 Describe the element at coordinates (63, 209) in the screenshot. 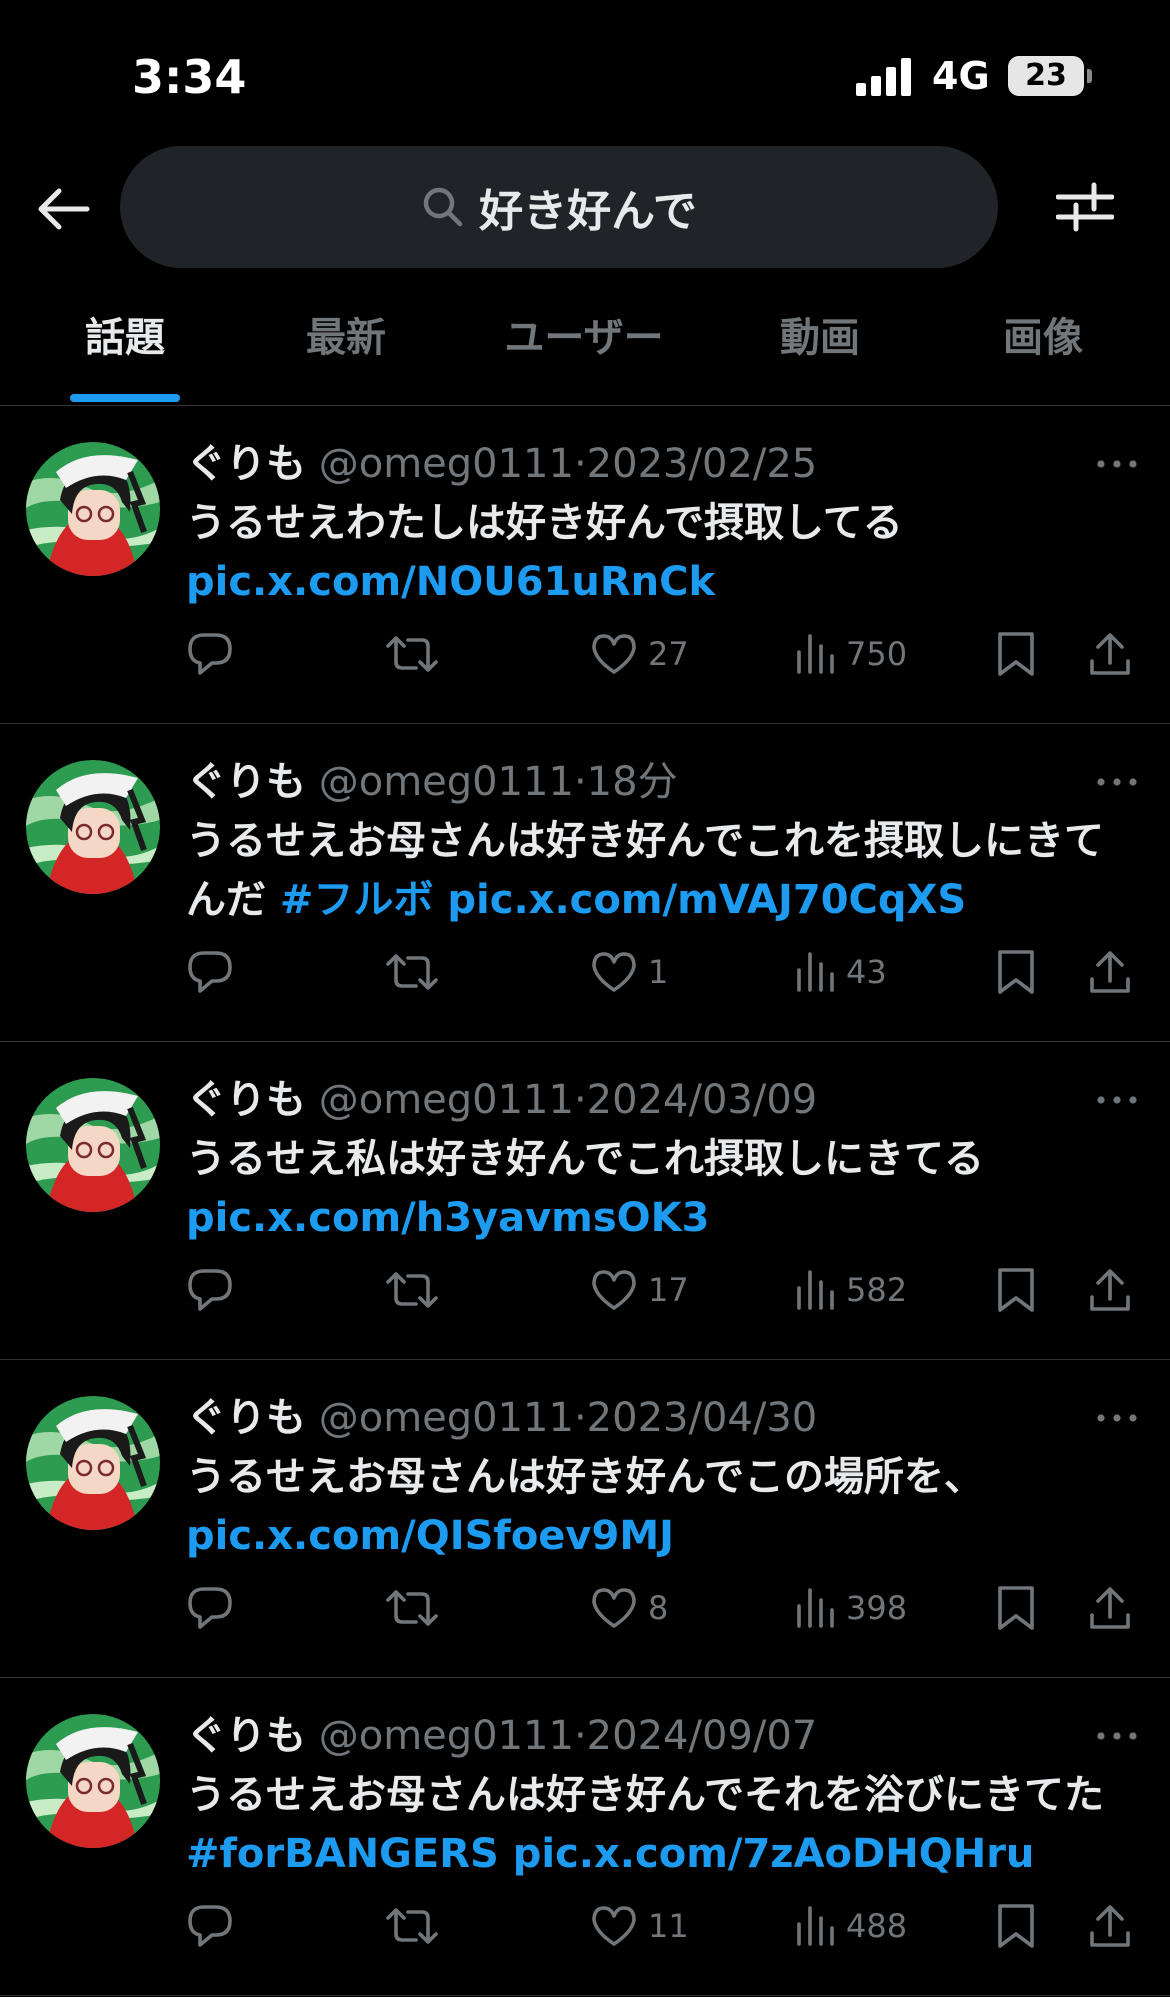

I see `back-button` at that location.